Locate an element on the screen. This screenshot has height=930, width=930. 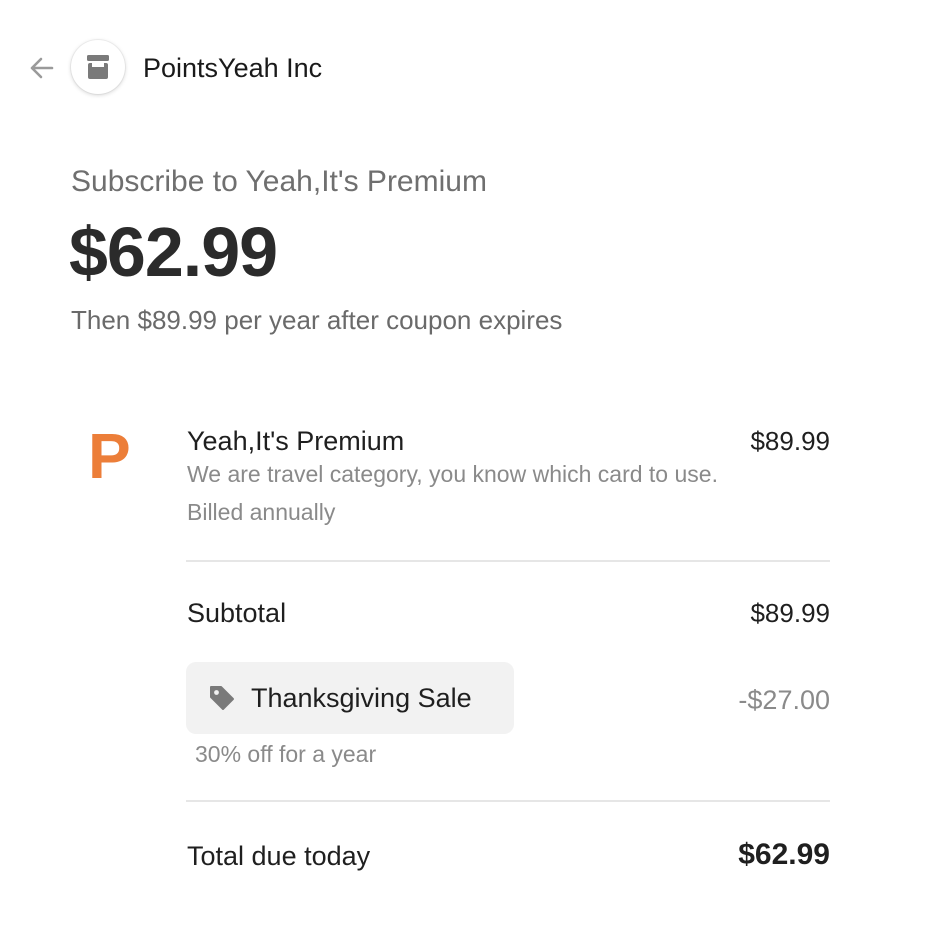
storefront-icon is located at coordinates (98, 67).